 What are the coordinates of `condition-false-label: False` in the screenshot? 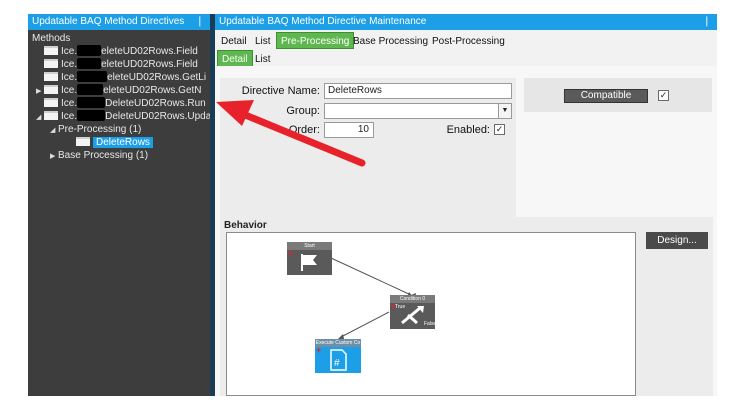 It's located at (430, 324).